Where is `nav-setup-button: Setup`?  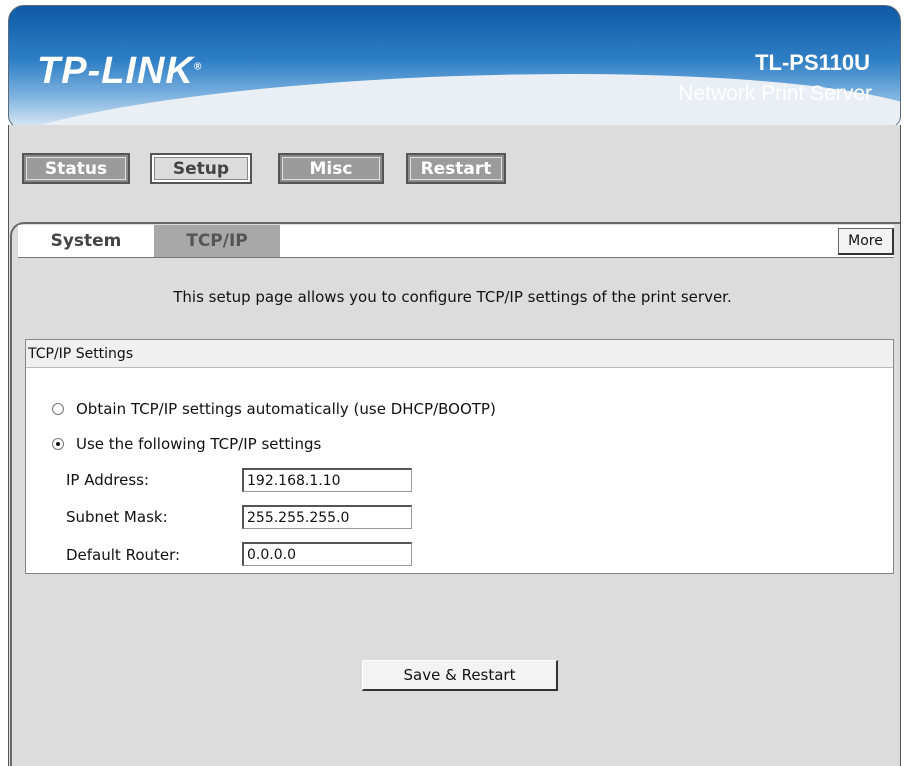
nav-setup-button: Setup is located at coordinates (201, 168).